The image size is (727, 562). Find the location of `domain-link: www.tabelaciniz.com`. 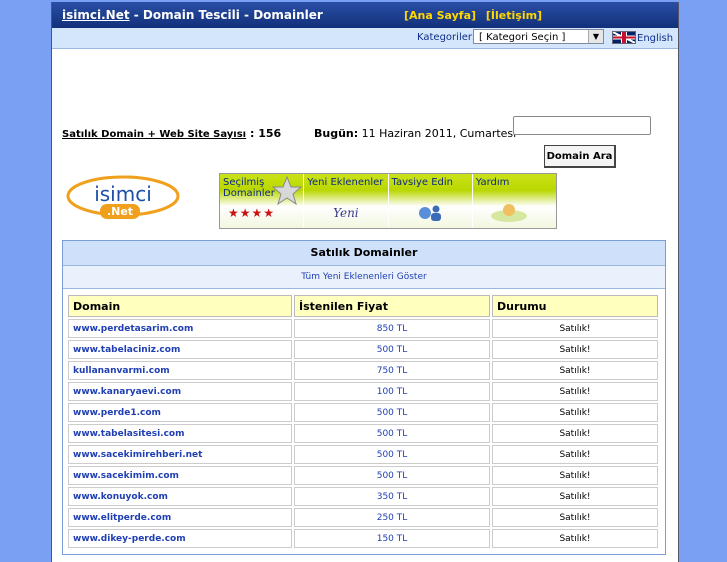

domain-link: www.tabelaciniz.com is located at coordinates (180, 349).